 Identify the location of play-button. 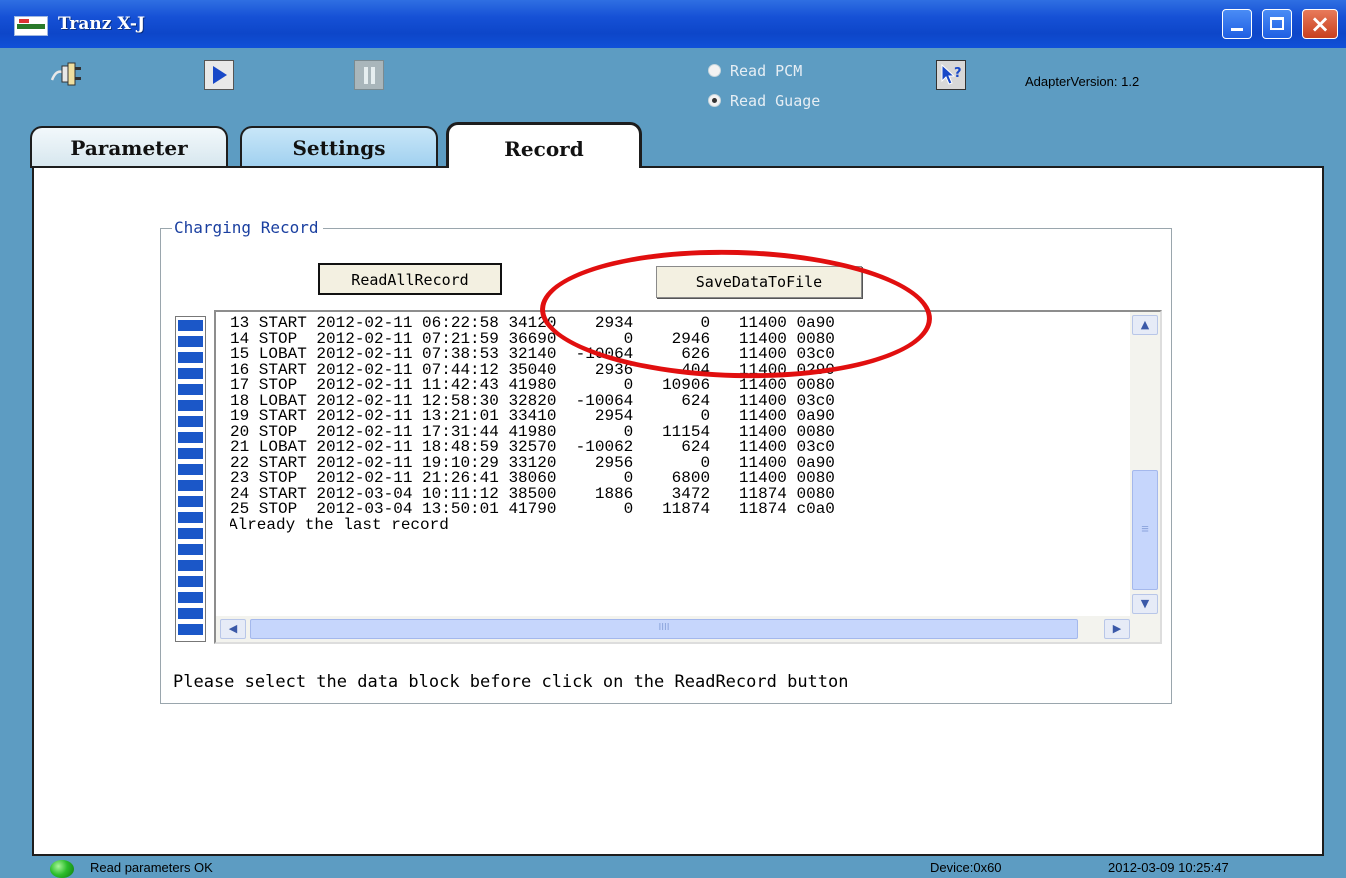
(219, 75).